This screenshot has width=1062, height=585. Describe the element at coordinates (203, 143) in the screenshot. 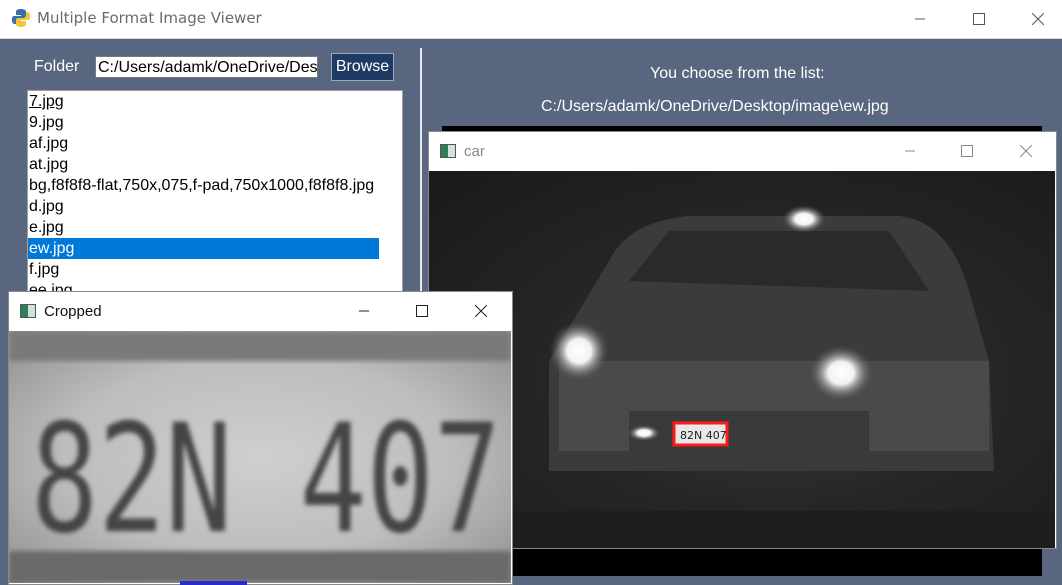

I see `list-item: af.jpg` at that location.